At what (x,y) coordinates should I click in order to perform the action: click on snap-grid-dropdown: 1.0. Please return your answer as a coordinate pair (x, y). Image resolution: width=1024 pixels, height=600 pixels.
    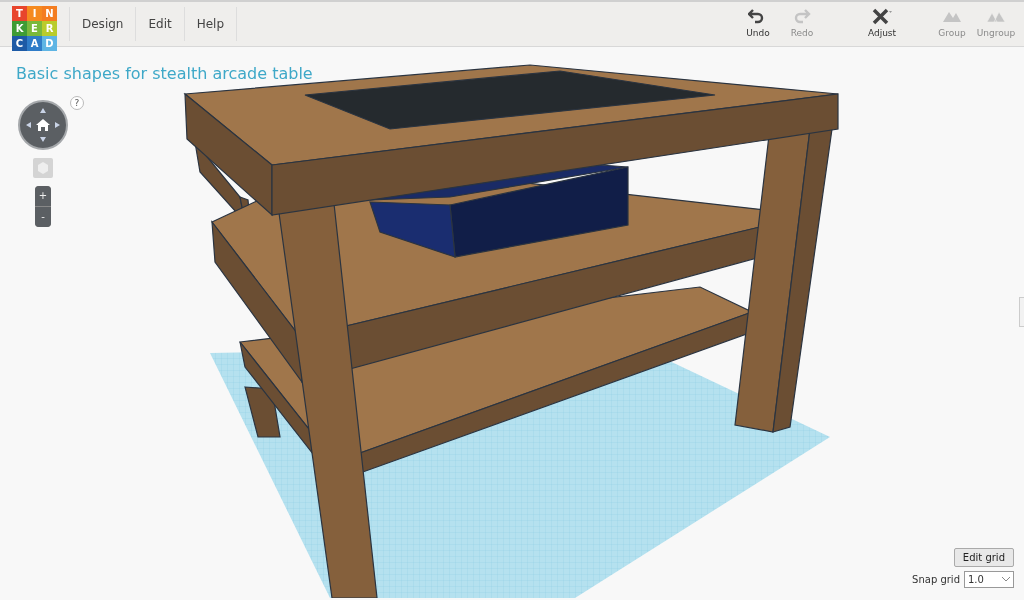
    Looking at the image, I should click on (989, 579).